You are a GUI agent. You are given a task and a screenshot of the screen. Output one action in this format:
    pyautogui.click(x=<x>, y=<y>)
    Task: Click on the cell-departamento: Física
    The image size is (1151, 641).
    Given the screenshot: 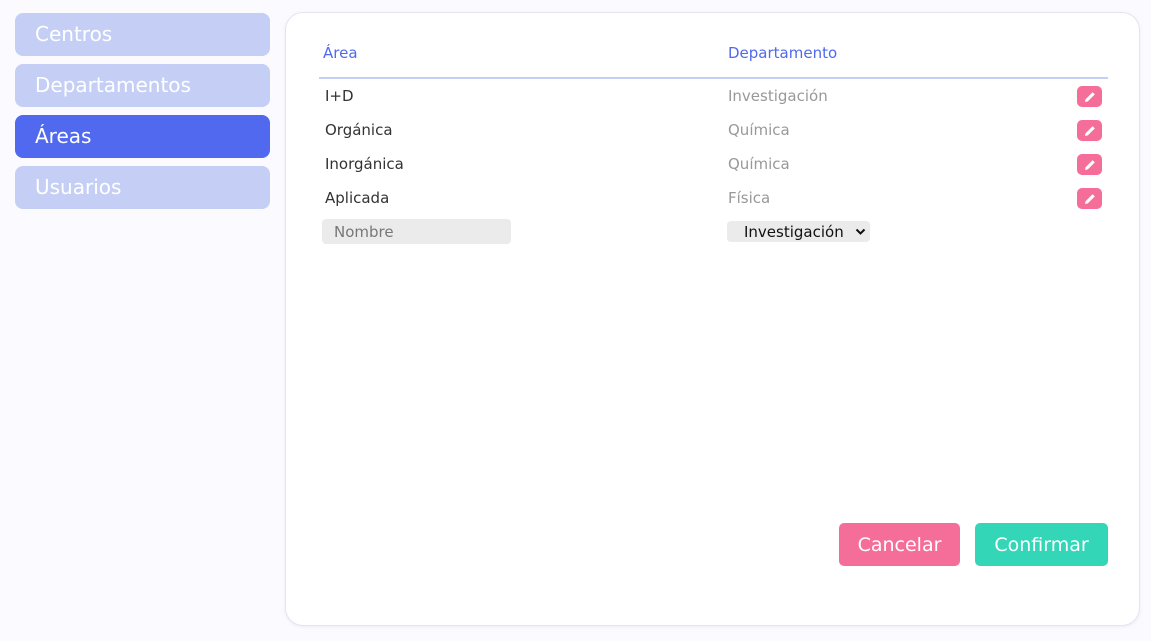 What is the action you would take?
    pyautogui.click(x=749, y=198)
    